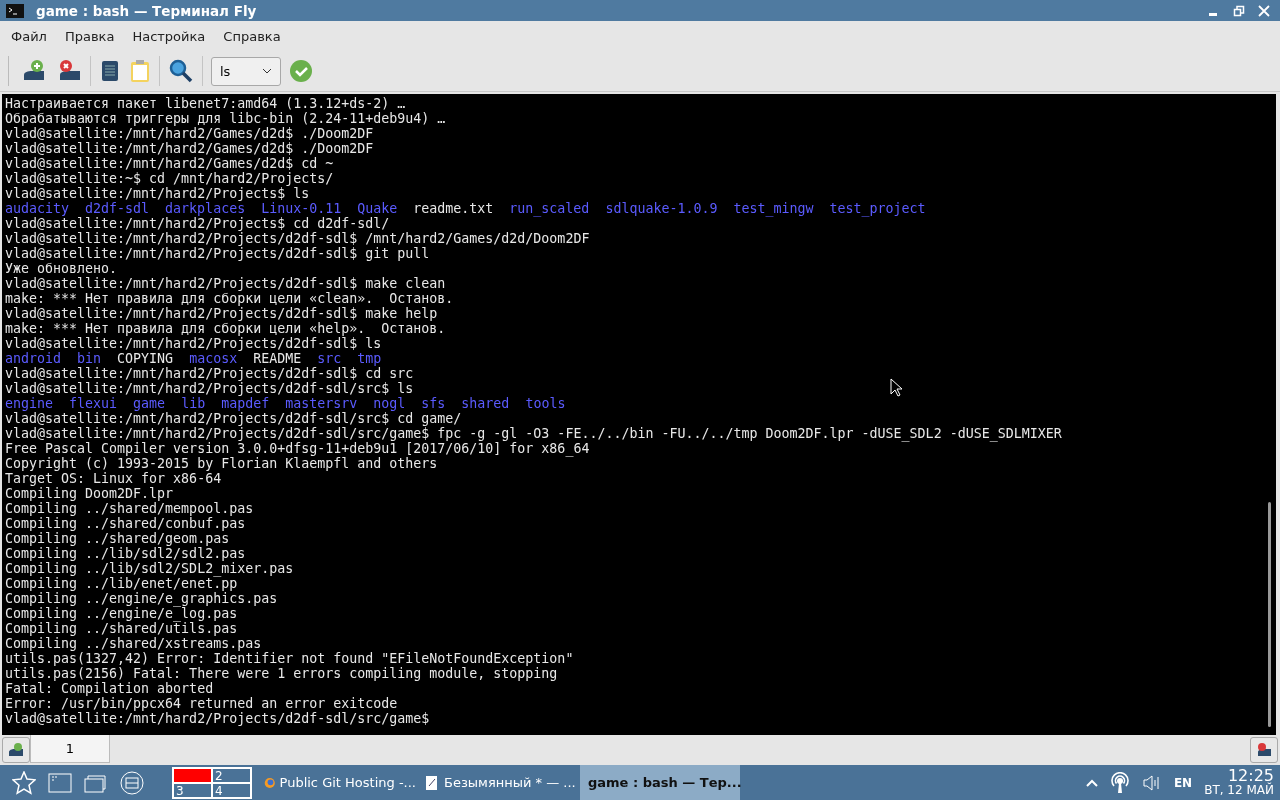 The width and height of the screenshot is (1280, 800). What do you see at coordinates (125, 553) in the screenshot?
I see `terminal-line: Compiling ../lib/sdl2/sdl2.pas` at bounding box center [125, 553].